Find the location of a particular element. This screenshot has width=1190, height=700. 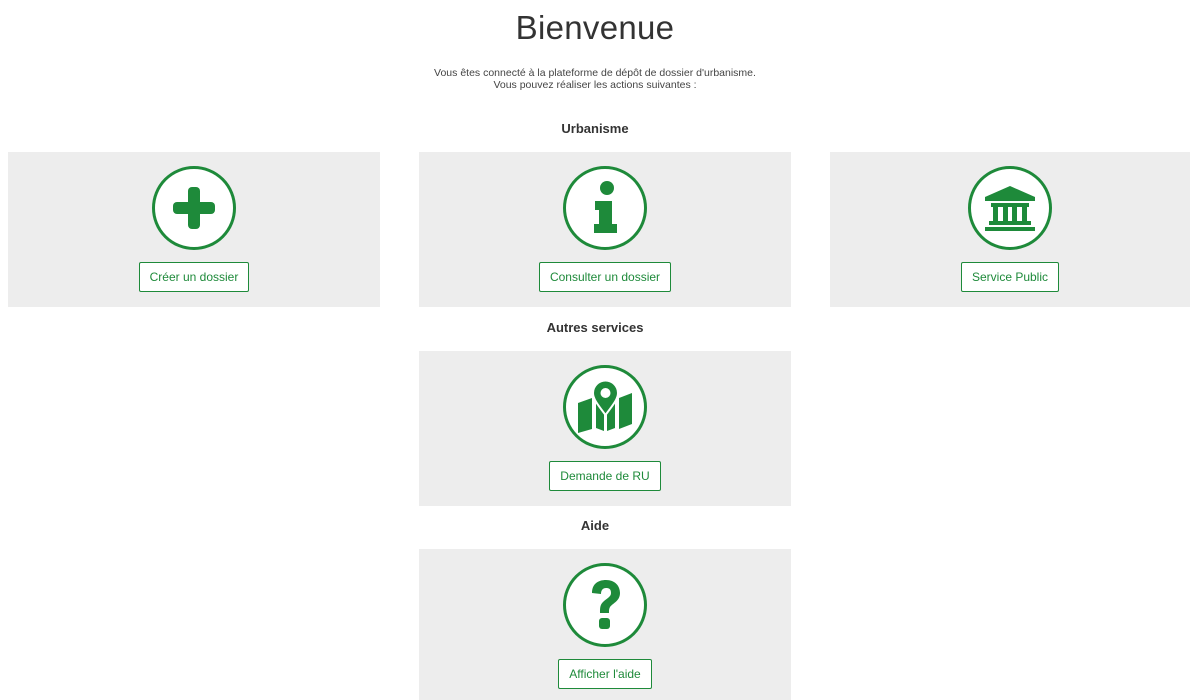

info-icon is located at coordinates (605, 208).